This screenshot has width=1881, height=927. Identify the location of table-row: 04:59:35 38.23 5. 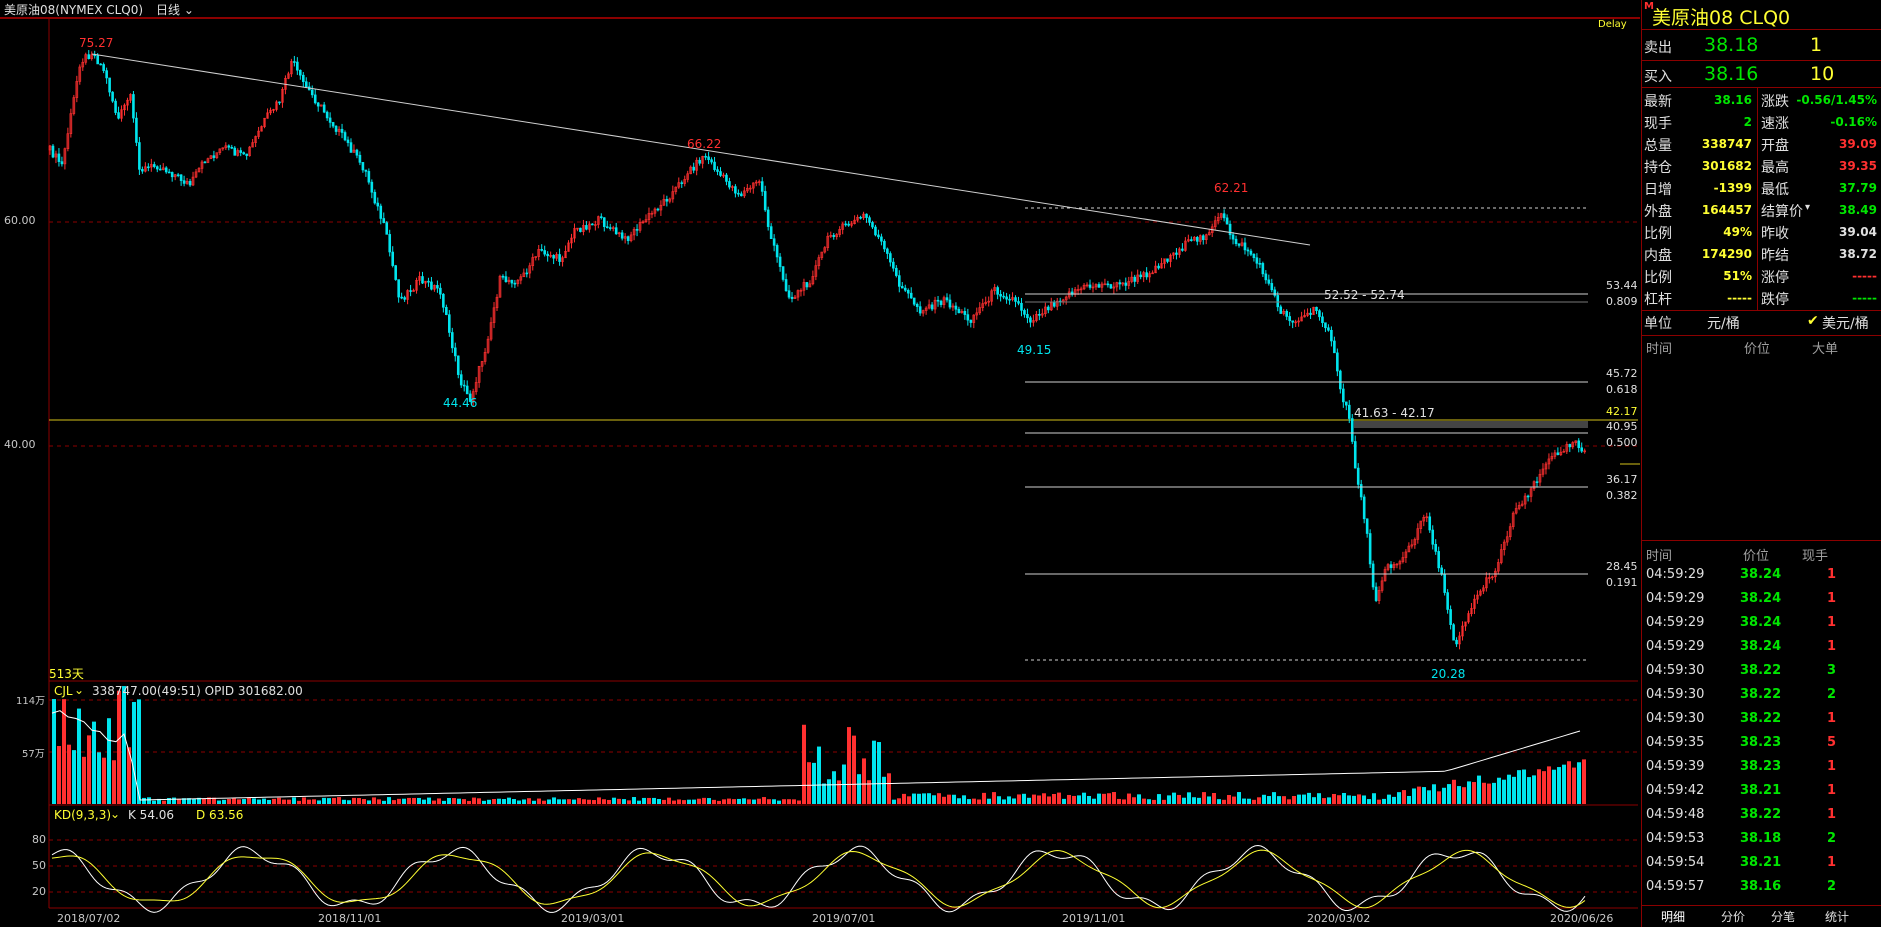
(1761, 743).